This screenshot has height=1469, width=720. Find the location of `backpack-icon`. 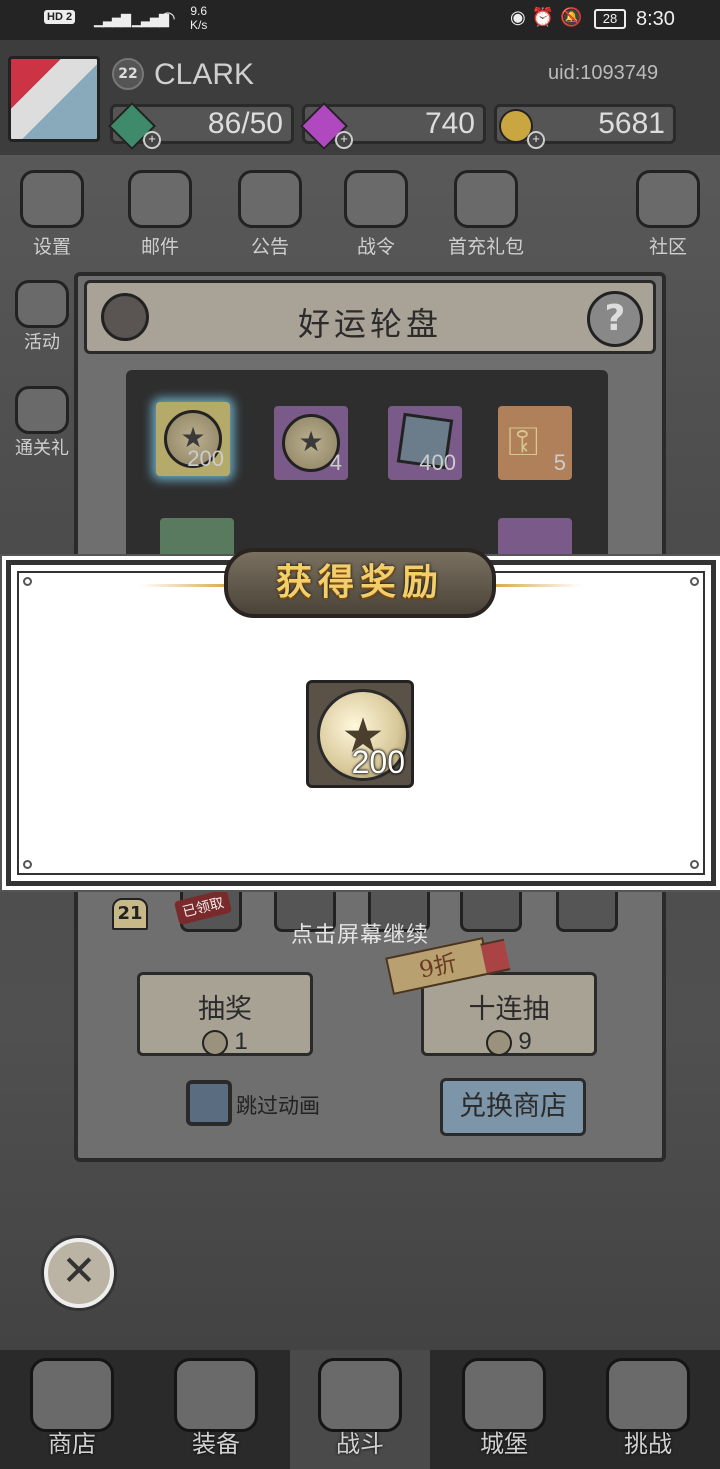

backpack-icon is located at coordinates (216, 1395).